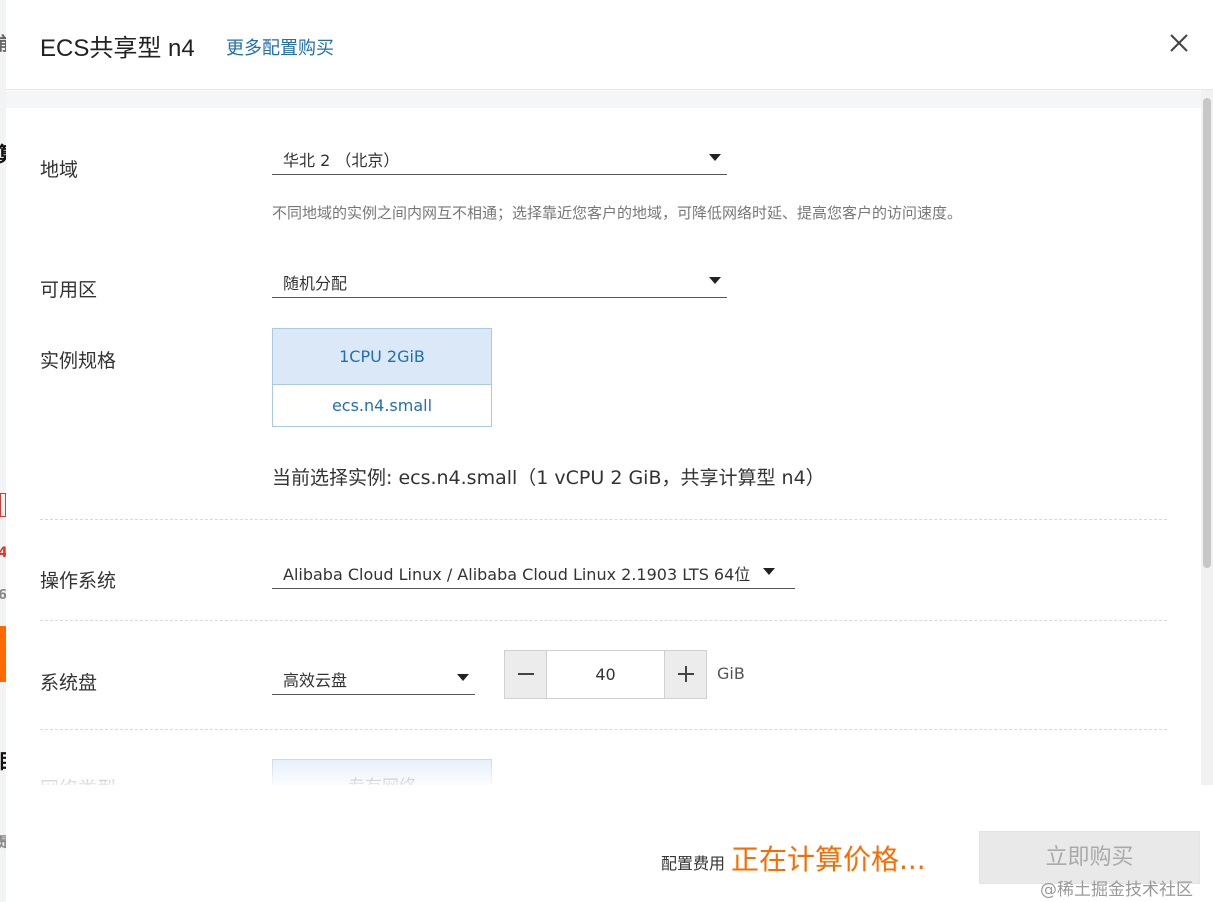 This screenshot has width=1213, height=902. What do you see at coordinates (499, 160) in the screenshot?
I see `region-select: 华北 2 （北京）` at bounding box center [499, 160].